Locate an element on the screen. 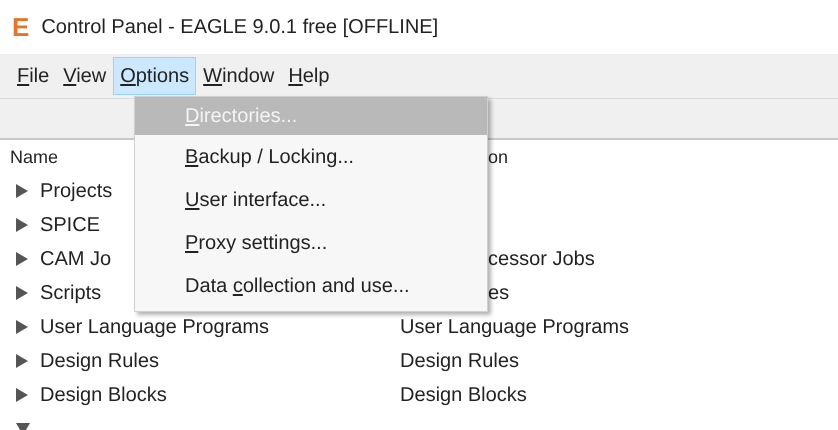 This screenshot has height=430, width=838. menu-item: Window is located at coordinates (239, 76).